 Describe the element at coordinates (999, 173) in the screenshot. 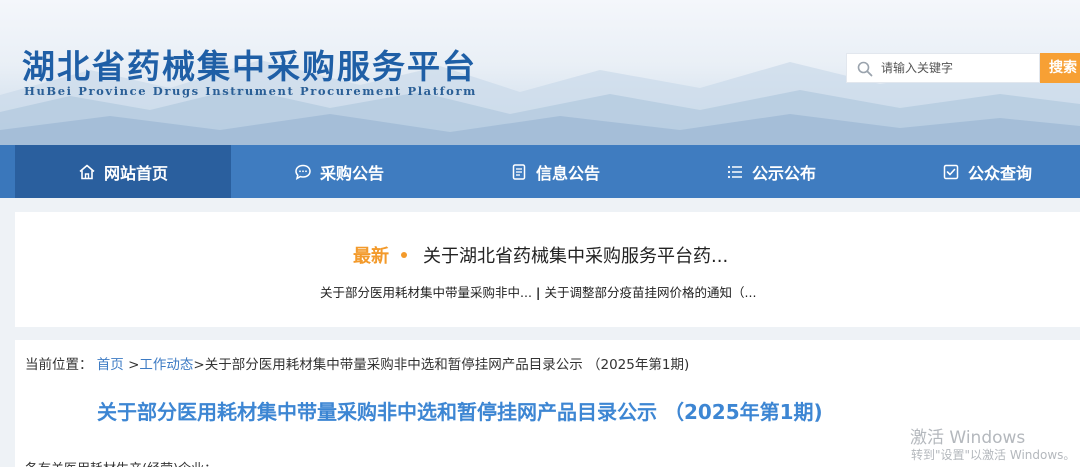

I see `nav-item-label: 公众查询` at that location.